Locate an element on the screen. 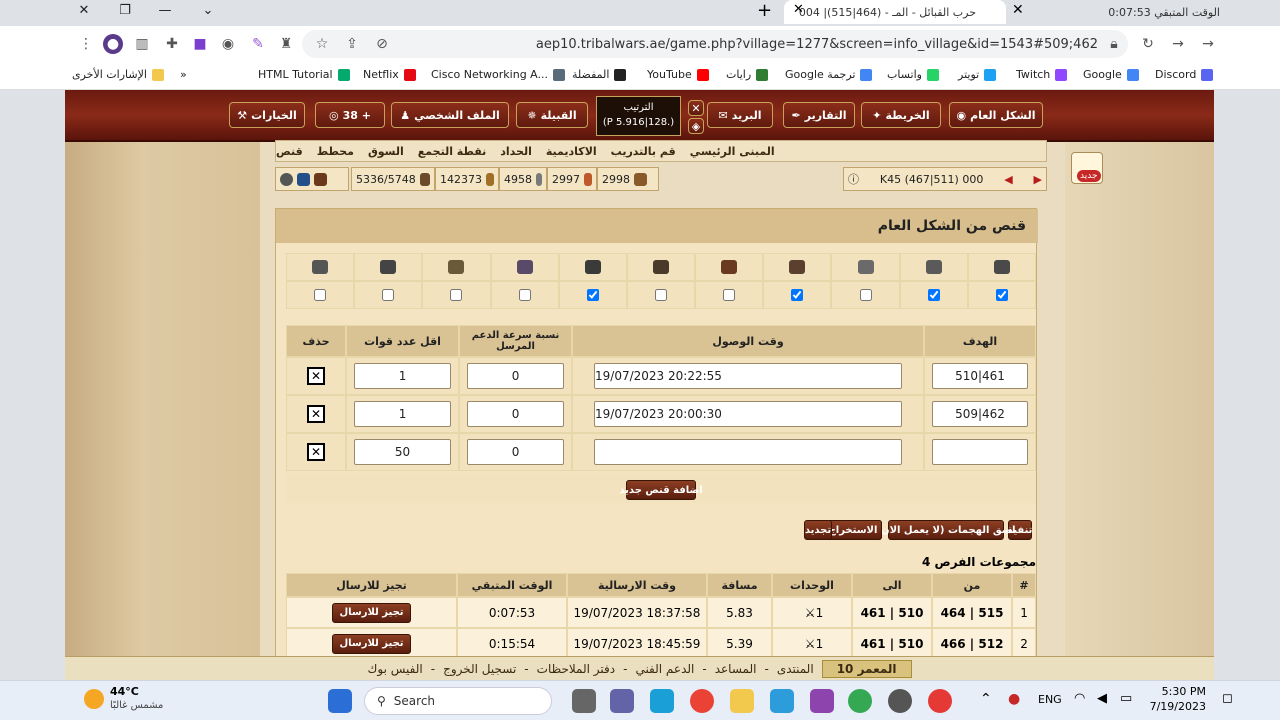 The image size is (1280, 720). close-window-icon: ✕ is located at coordinates (84, 10).